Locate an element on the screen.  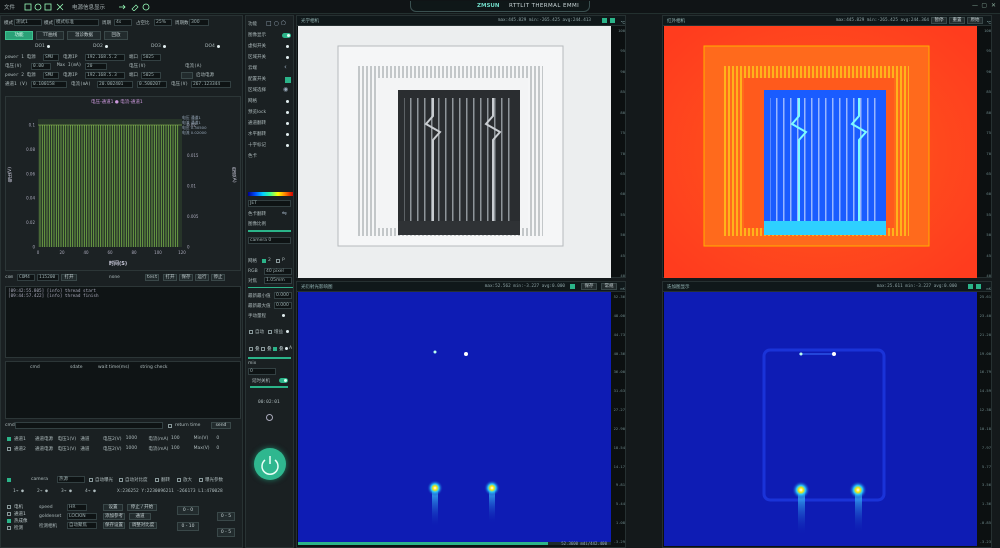
ch1-voltage: 0.100158 is located at coordinates (49, 84).